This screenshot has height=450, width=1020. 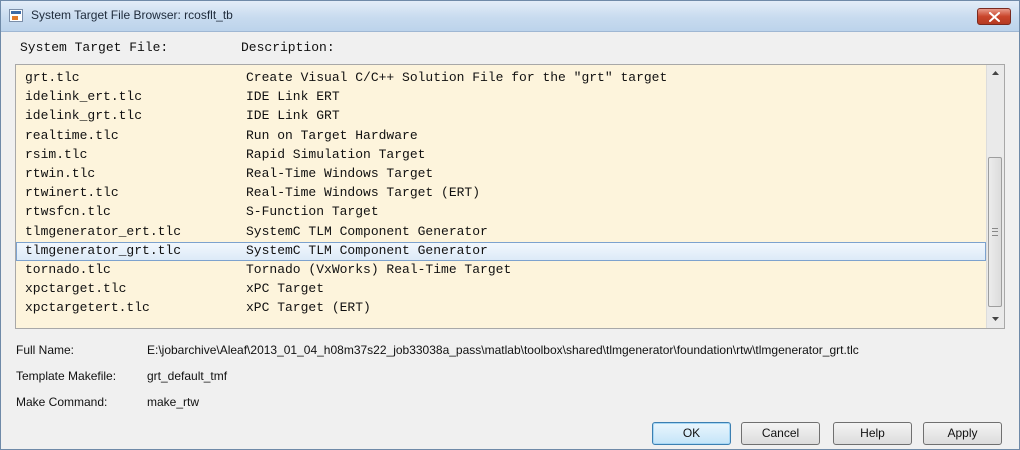 What do you see at coordinates (308, 308) in the screenshot?
I see `target-file-description: xPC Target (ERT)` at bounding box center [308, 308].